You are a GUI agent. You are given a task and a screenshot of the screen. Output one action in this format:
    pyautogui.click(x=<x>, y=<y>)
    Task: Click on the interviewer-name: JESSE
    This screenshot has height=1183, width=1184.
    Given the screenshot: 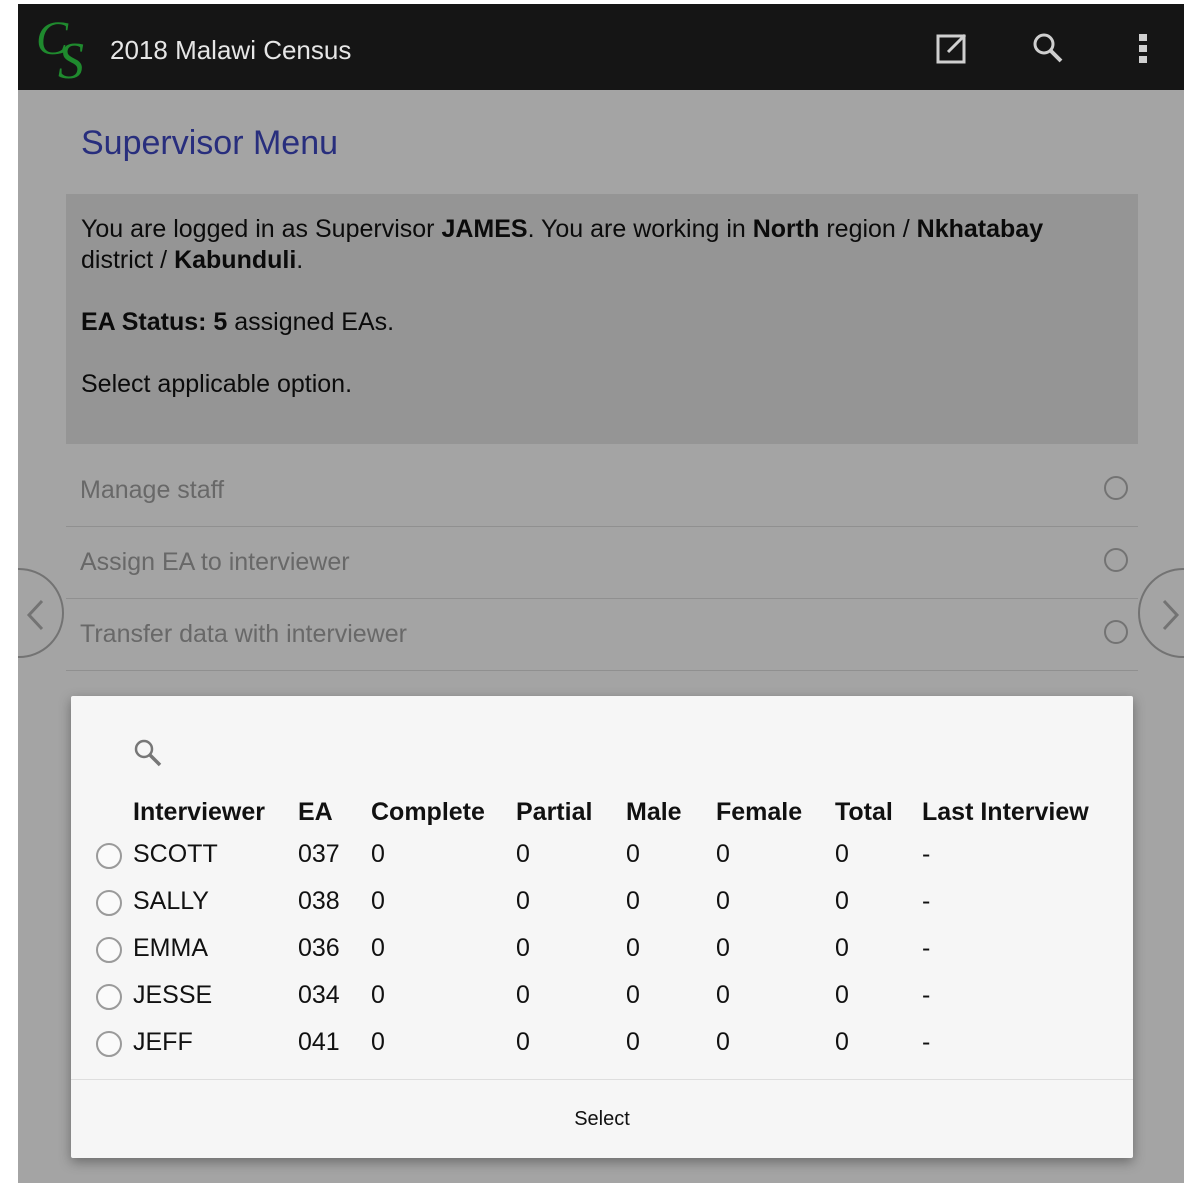 What is the action you would take?
    pyautogui.click(x=173, y=995)
    